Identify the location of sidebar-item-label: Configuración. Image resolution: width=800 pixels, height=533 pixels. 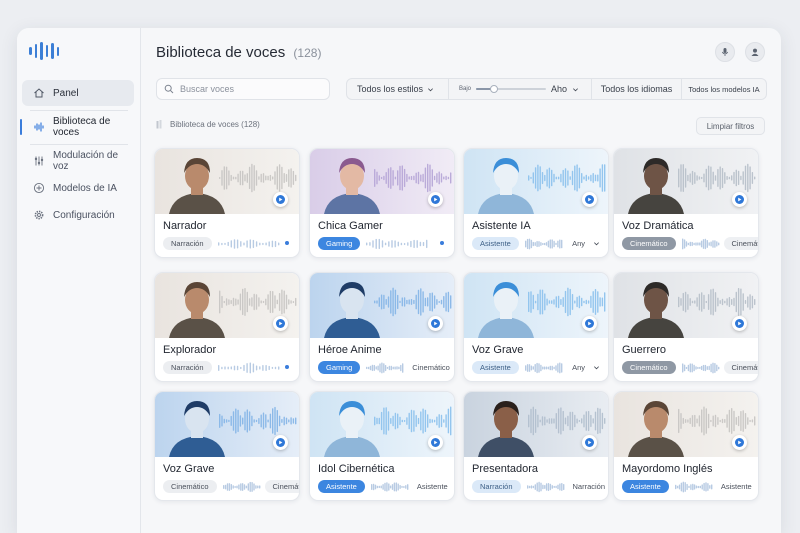
(84, 215).